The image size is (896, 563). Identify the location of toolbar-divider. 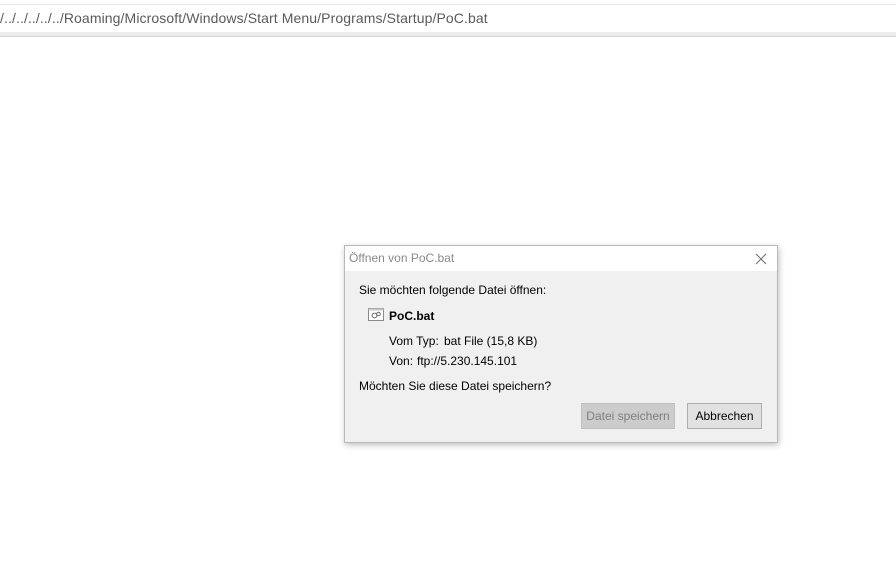
(448, 34).